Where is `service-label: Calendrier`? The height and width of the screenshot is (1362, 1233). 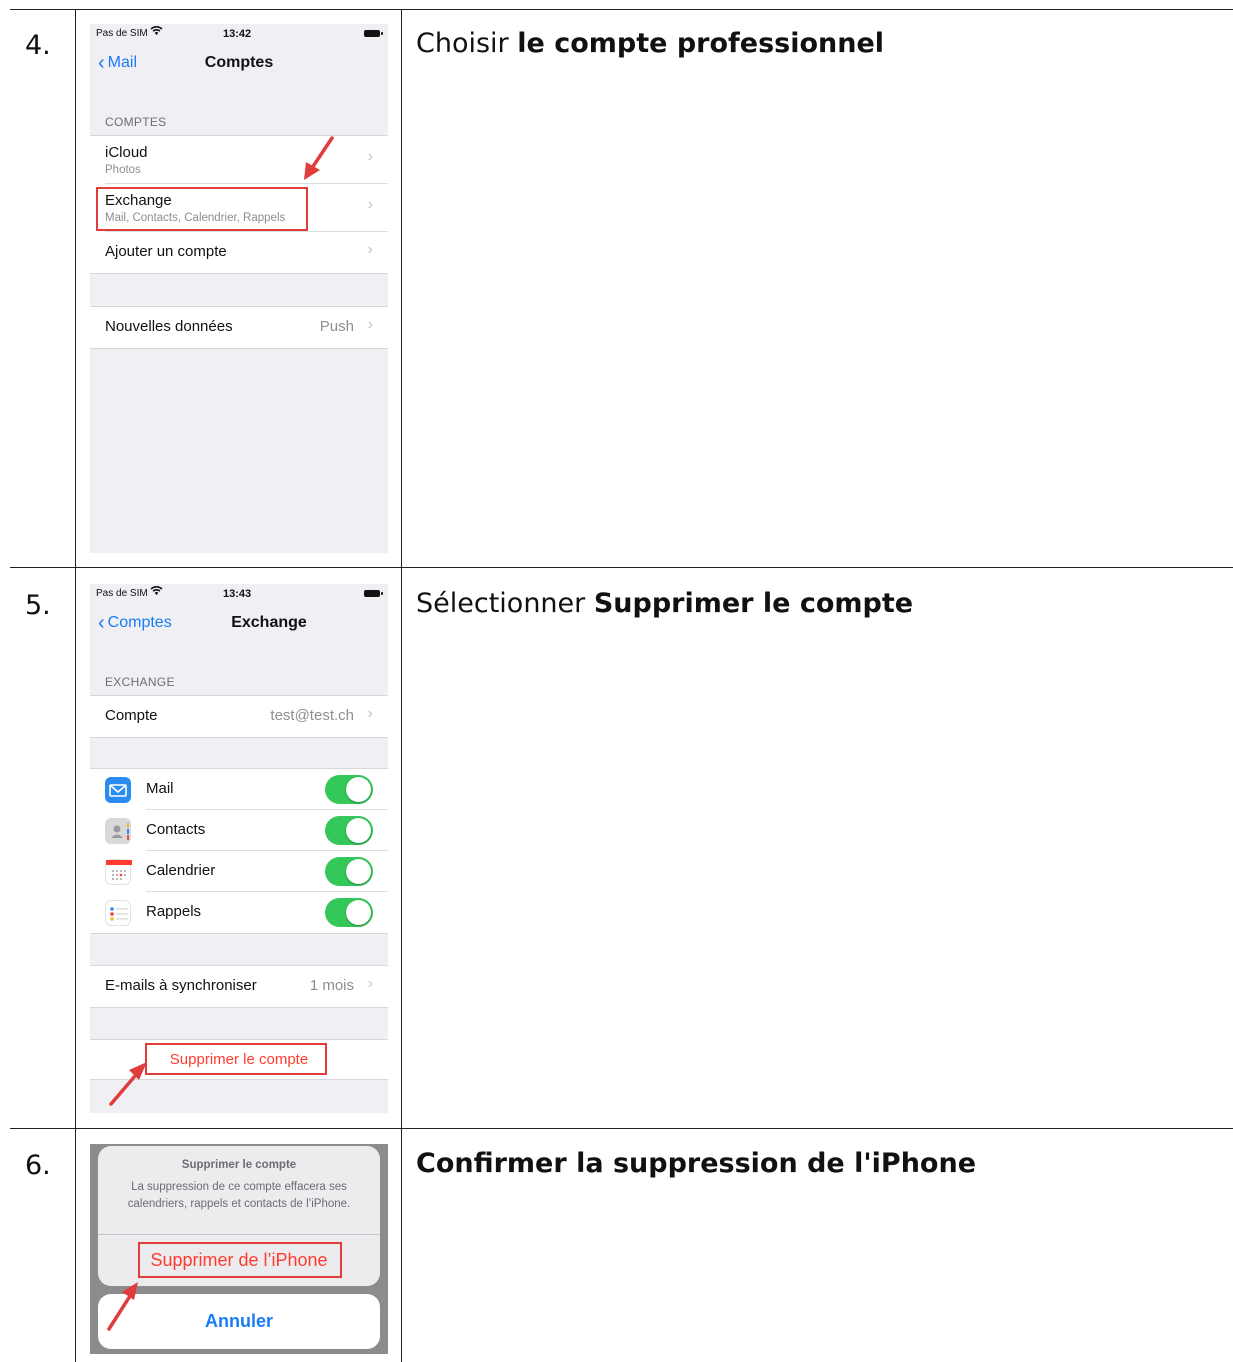 service-label: Calendrier is located at coordinates (181, 870).